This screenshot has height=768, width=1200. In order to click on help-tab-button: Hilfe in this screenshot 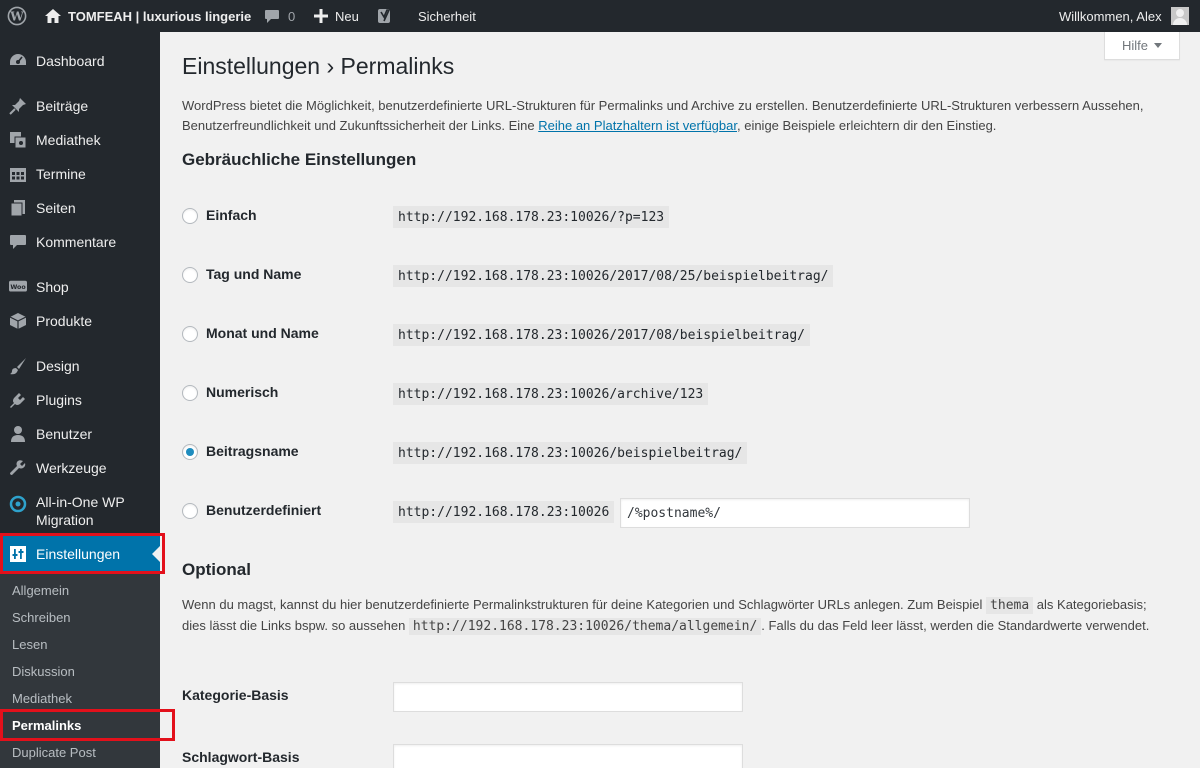, I will do `click(1142, 46)`.